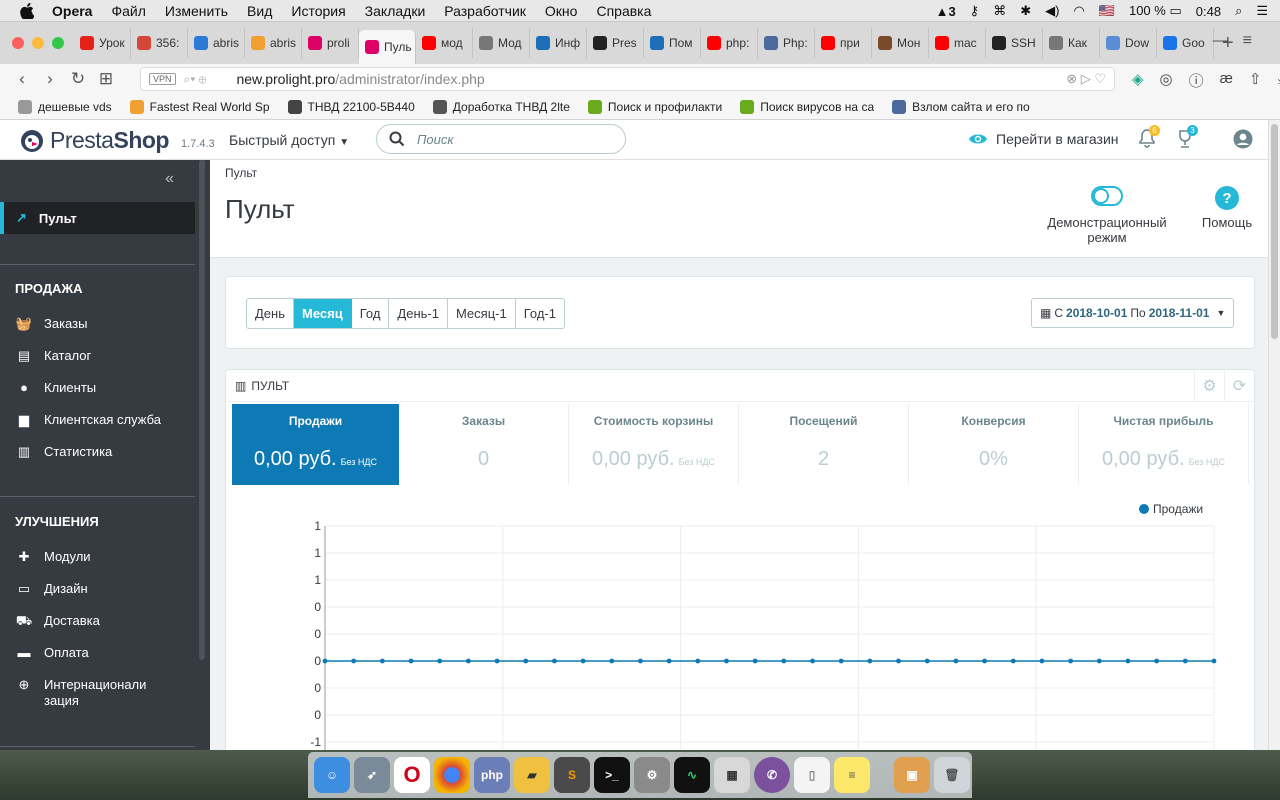  I want to click on bookmark-item: ТНВД 22100-5В440, so click(351, 106).